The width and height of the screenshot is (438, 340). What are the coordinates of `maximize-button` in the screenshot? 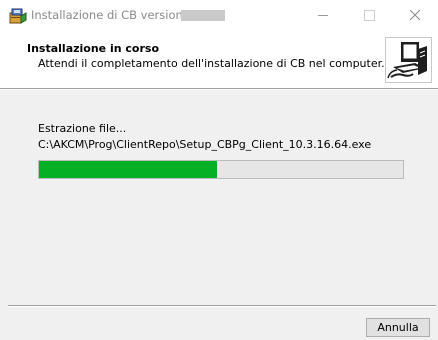 It's located at (369, 15).